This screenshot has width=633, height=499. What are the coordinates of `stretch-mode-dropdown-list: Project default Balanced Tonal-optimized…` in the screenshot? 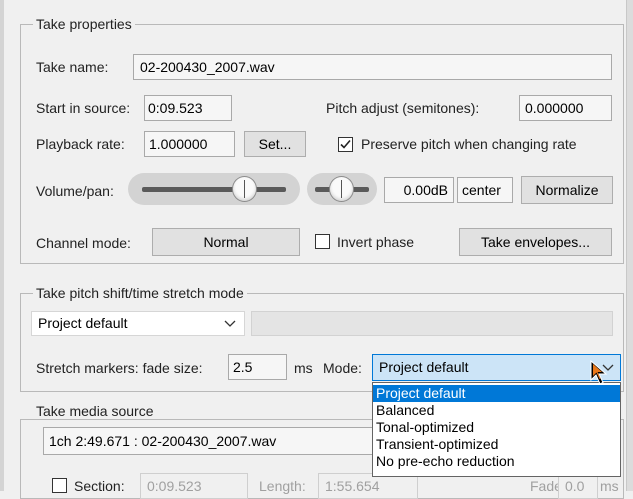 It's located at (496, 429).